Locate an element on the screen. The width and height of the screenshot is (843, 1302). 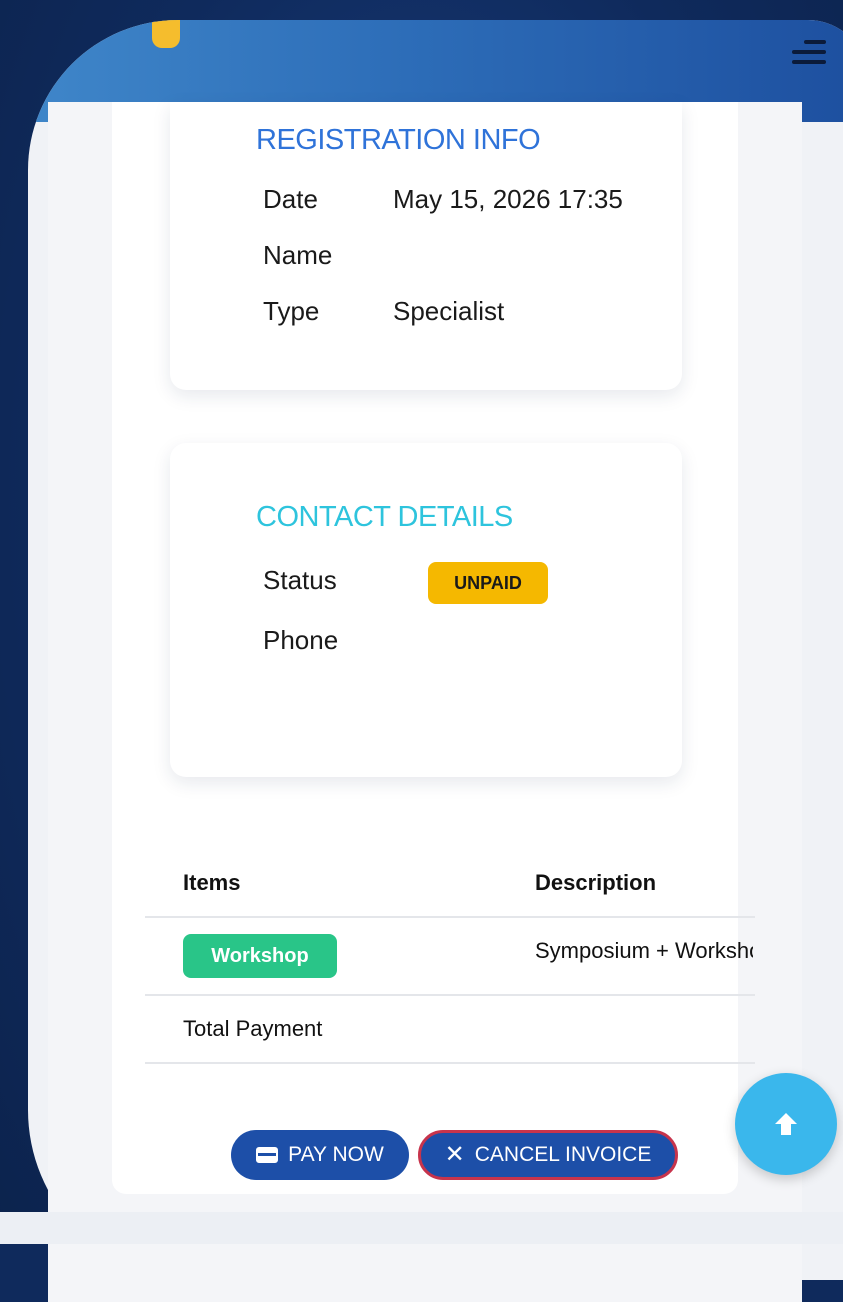
arrow-up-icon is located at coordinates (786, 1124).